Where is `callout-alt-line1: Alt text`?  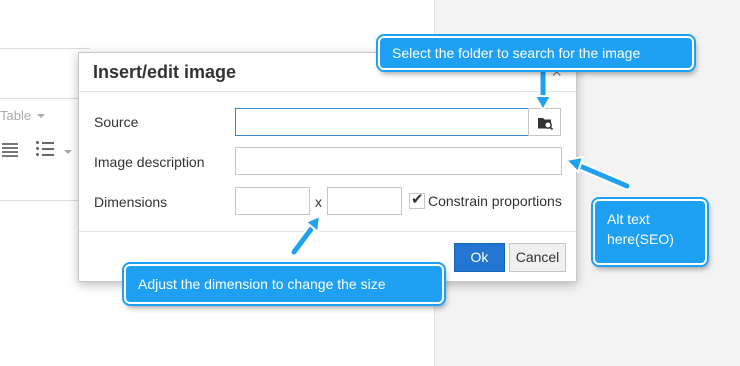
callout-alt-line1: Alt text is located at coordinates (628, 219).